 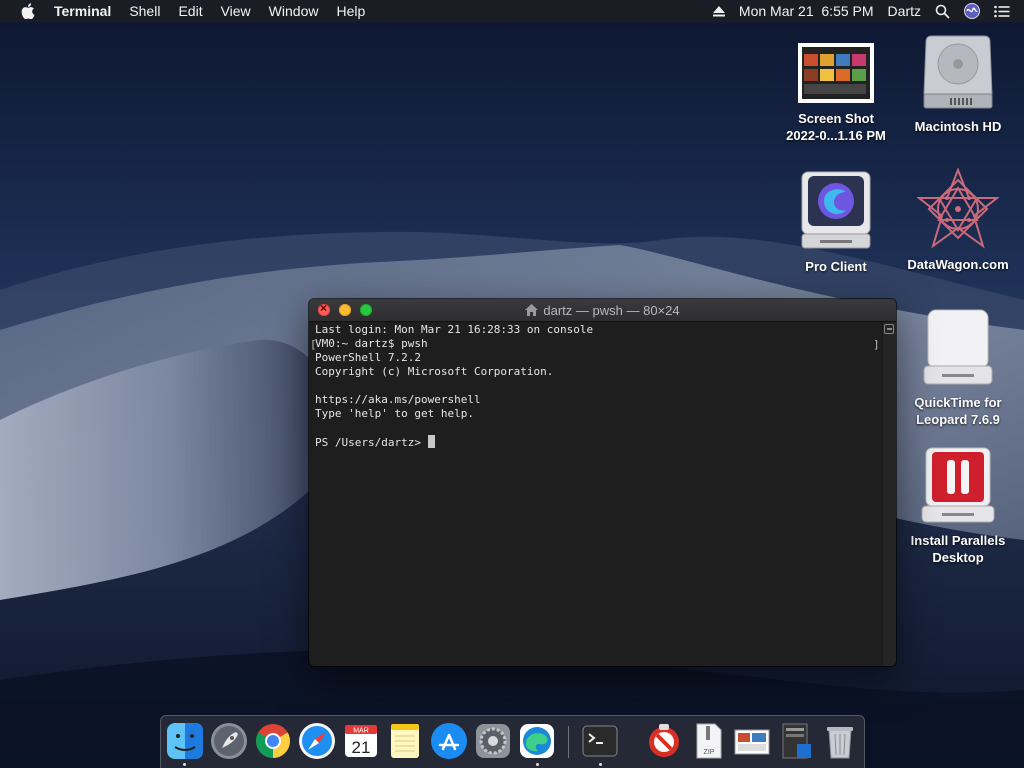 I want to click on dock: MAR 21 ZIP, so click(x=512, y=741).